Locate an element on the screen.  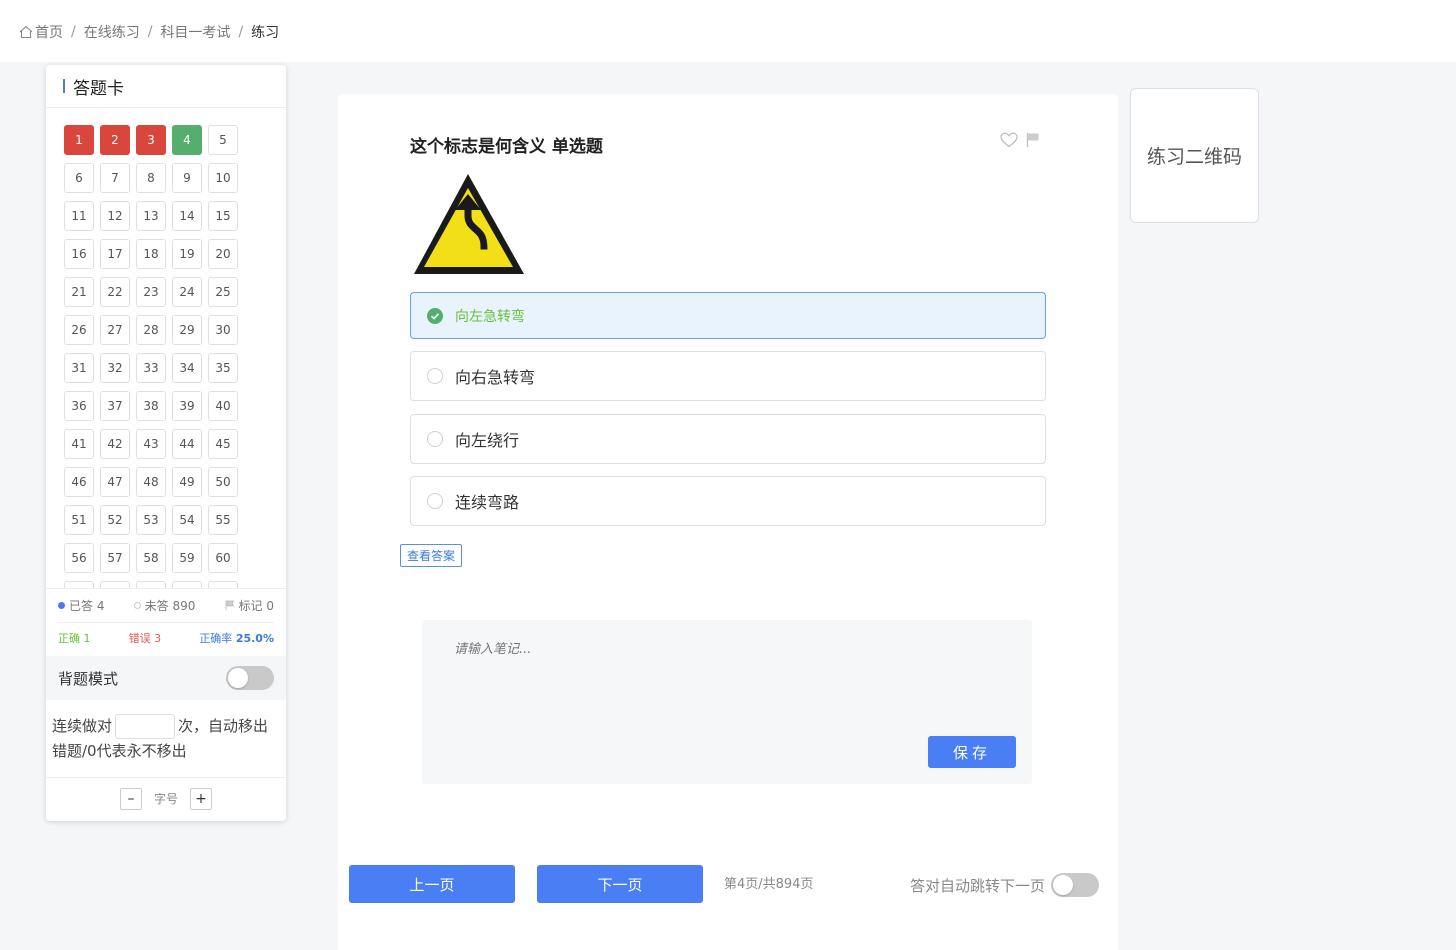
breadcrumb-home: 首页 is located at coordinates (49, 32).